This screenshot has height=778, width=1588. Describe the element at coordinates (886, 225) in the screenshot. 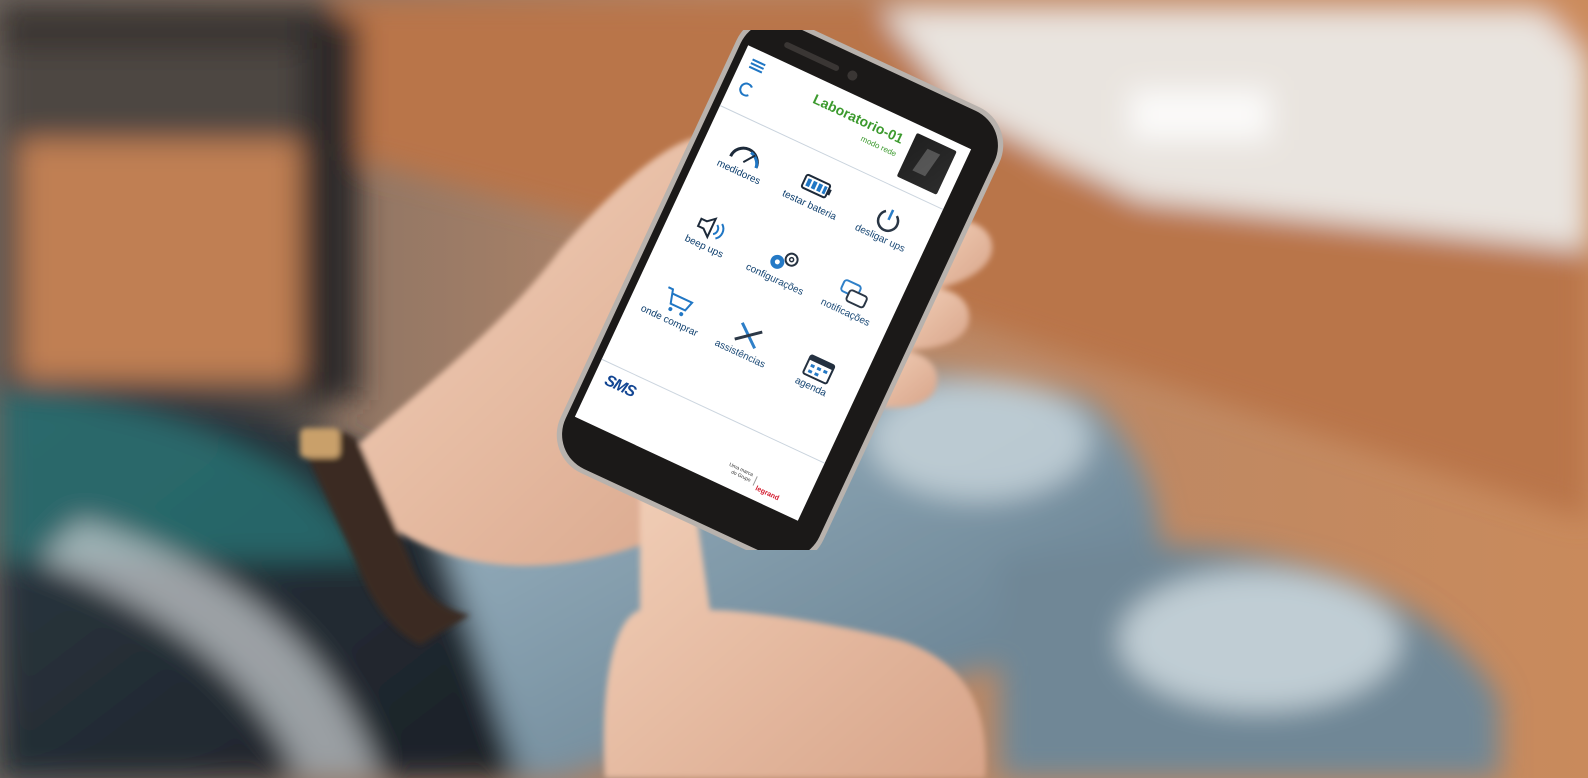

I see `menu-item-desligar-ups: desligar ups` at that location.